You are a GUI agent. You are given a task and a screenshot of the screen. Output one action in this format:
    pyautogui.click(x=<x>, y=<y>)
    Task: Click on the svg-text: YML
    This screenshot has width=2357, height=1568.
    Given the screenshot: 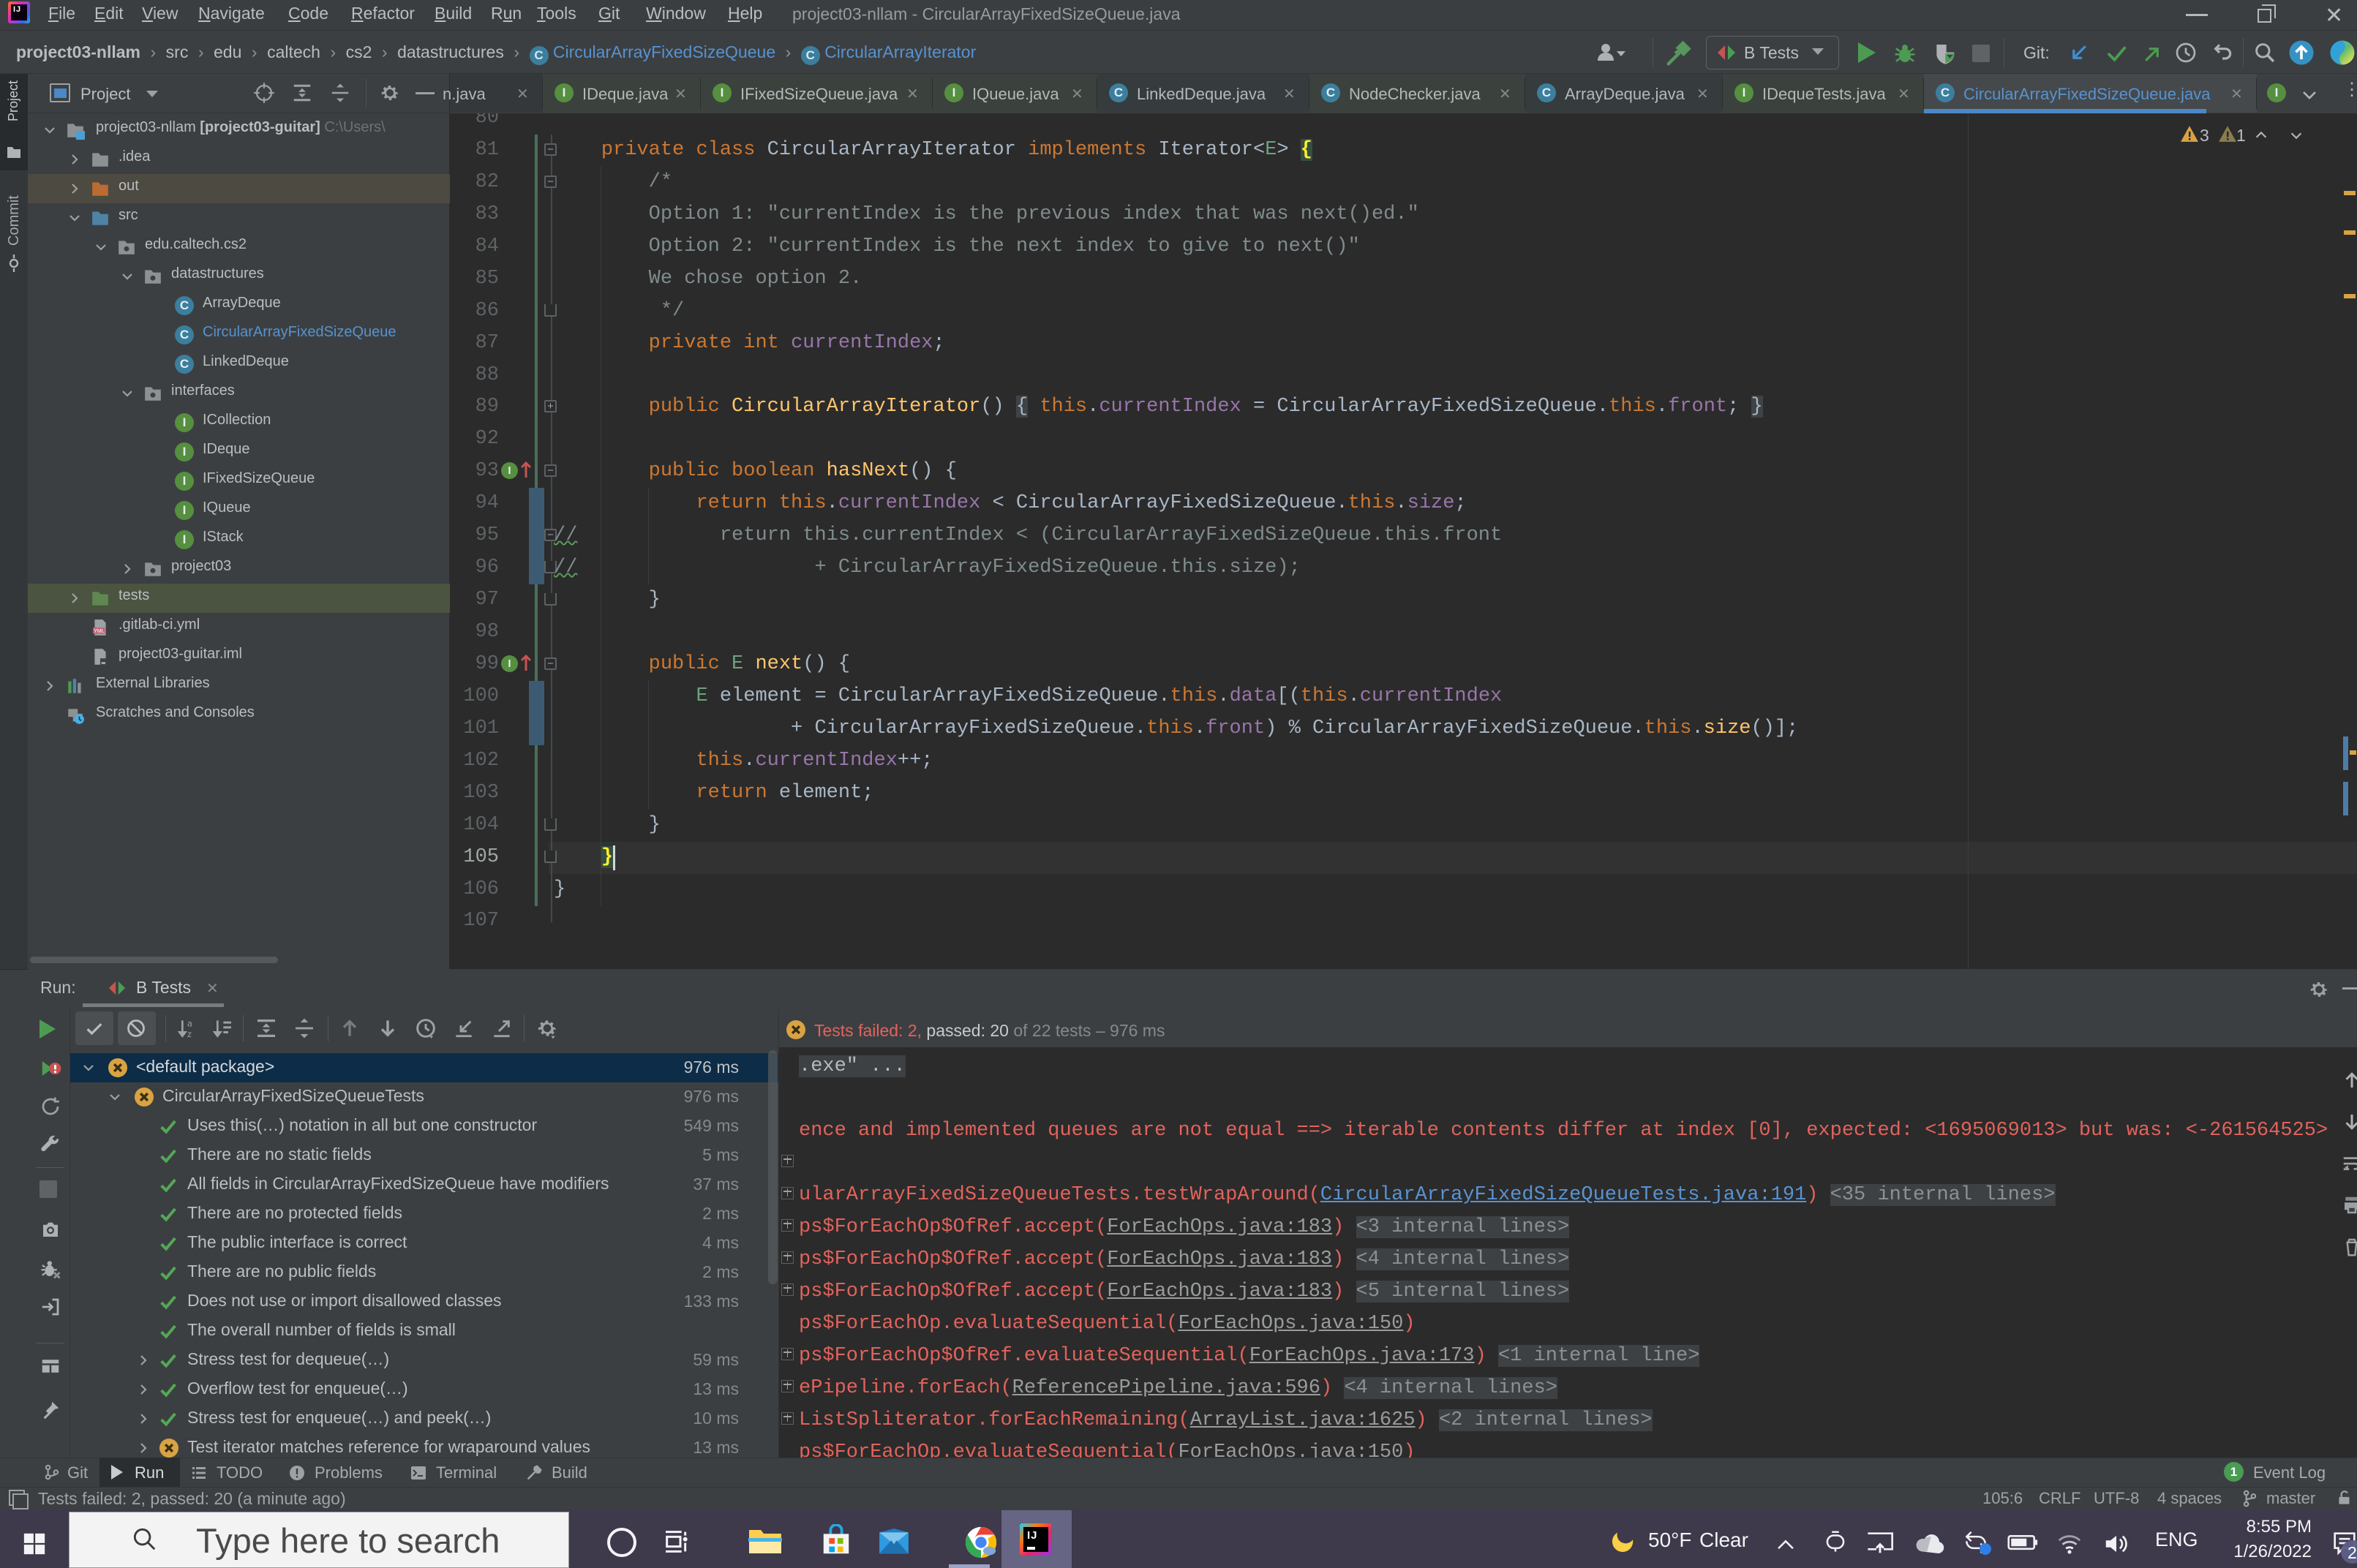 What is the action you would take?
    pyautogui.click(x=99, y=631)
    